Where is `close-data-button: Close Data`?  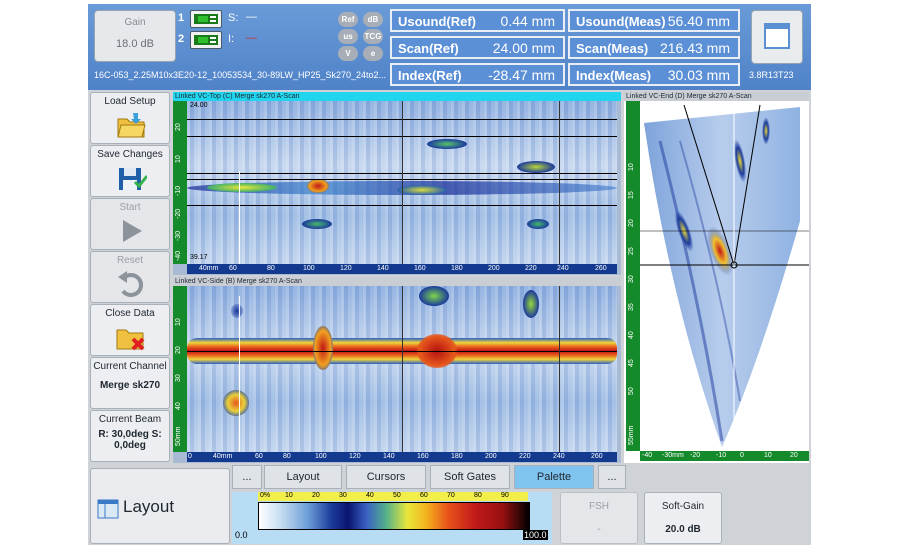 close-data-button: Close Data is located at coordinates (130, 330).